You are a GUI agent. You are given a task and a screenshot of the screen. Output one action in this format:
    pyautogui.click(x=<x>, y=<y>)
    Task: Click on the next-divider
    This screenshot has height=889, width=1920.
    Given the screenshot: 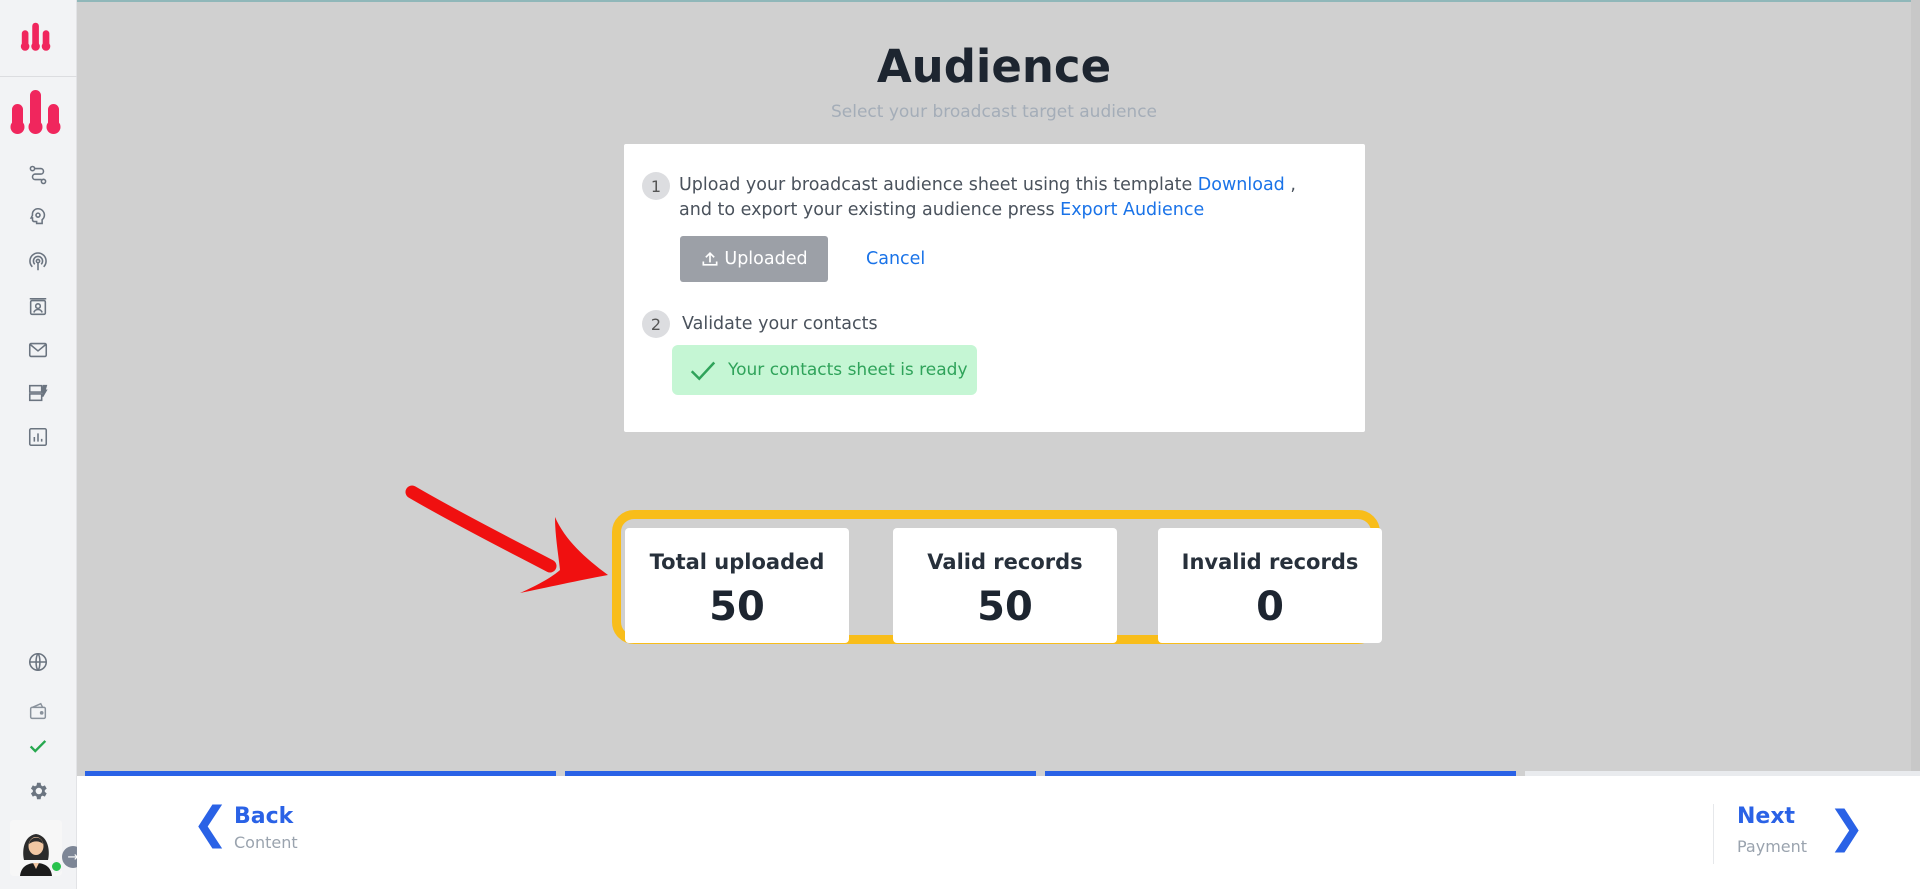 What is the action you would take?
    pyautogui.click(x=1713, y=834)
    